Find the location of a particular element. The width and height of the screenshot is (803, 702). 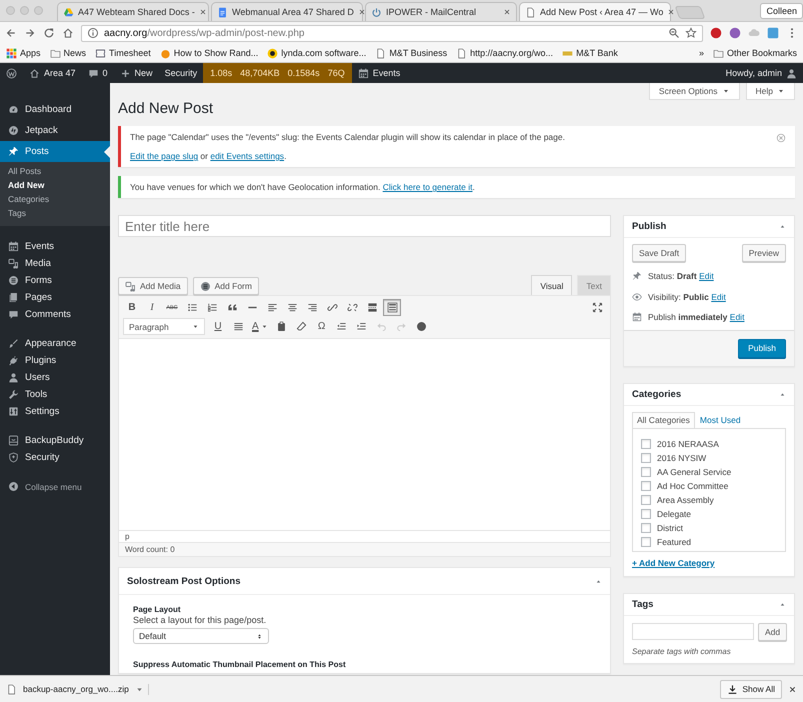

menu-item: Appearance is located at coordinates (55, 343).